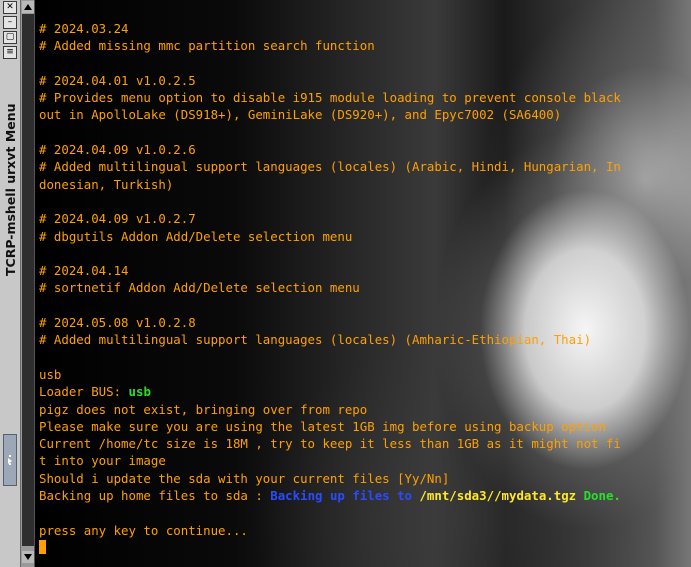 This screenshot has width=691, height=567. I want to click on terminal-text: # 2024.03.24, so click(84, 28).